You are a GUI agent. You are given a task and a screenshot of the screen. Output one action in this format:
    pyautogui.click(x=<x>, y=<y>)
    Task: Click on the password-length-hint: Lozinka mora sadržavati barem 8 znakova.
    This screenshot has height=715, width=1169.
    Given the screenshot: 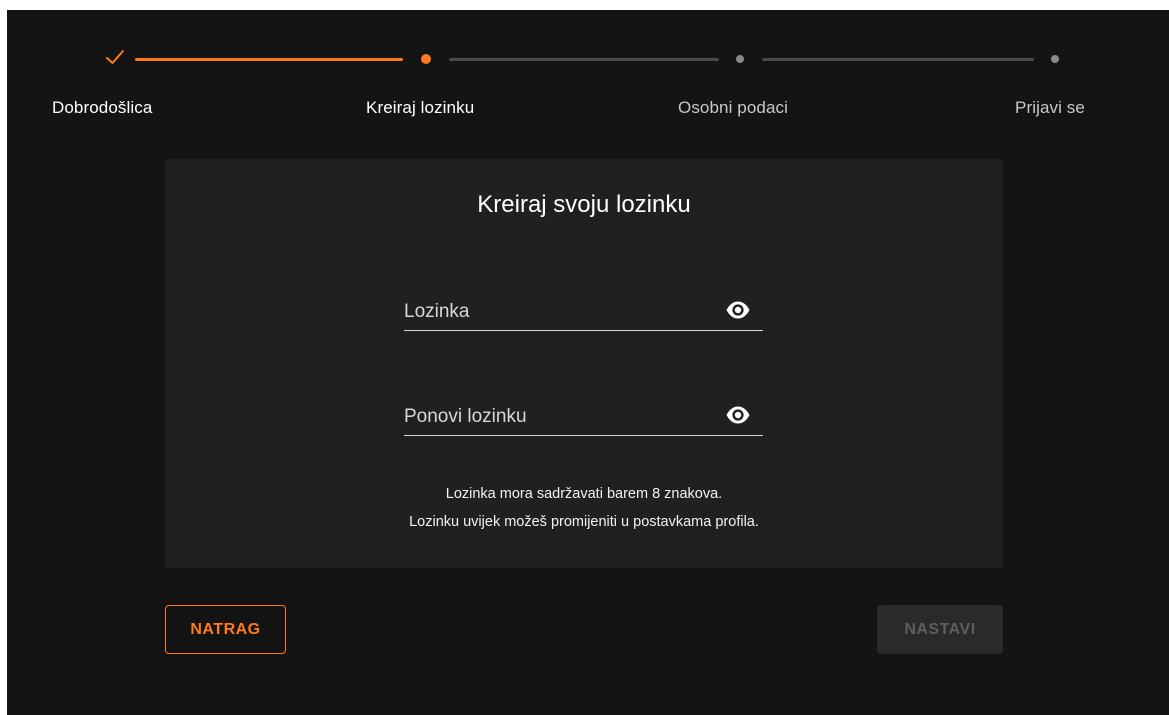 What is the action you would take?
    pyautogui.click(x=584, y=494)
    